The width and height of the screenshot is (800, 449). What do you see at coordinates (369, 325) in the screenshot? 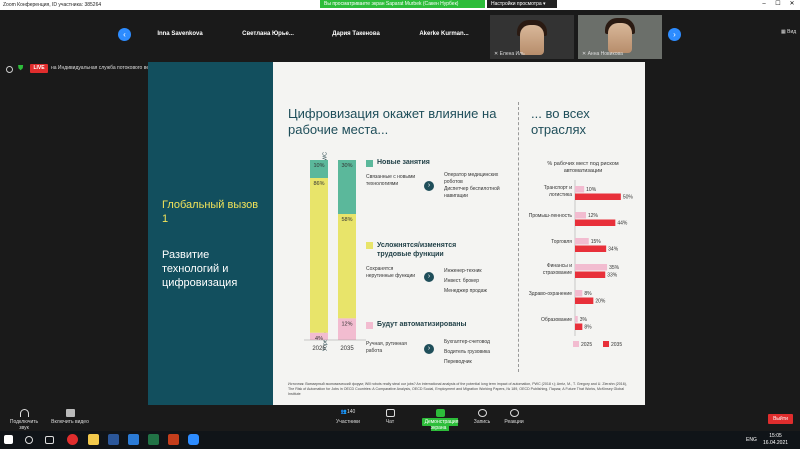
I see `legend-automated-swatch` at bounding box center [369, 325].